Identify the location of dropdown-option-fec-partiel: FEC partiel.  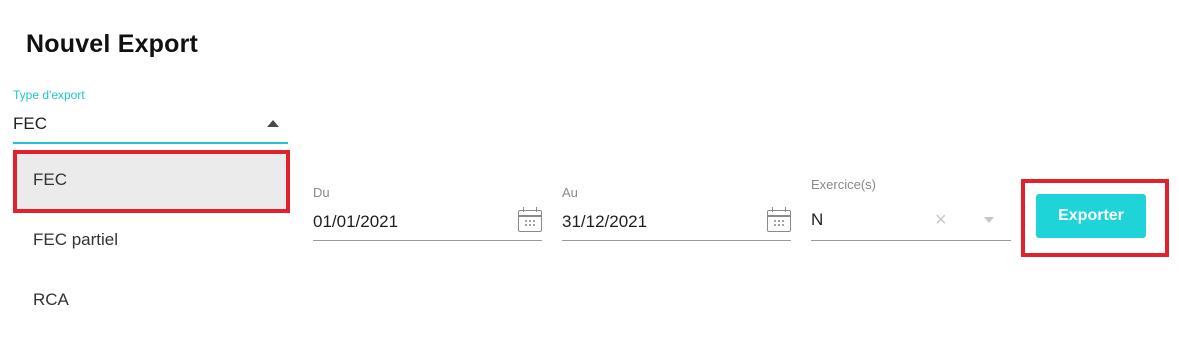
(151, 240).